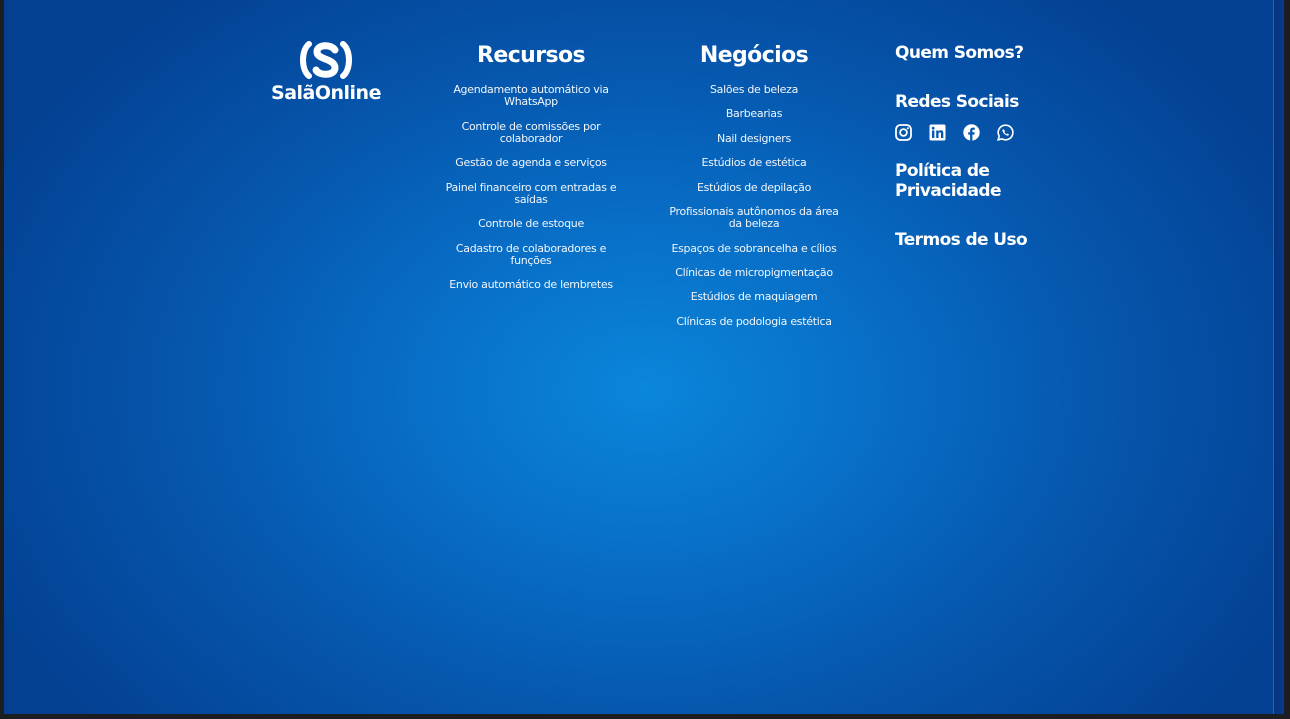 This screenshot has height=719, width=1290. I want to click on negocios-item: Salões de beleza, so click(754, 89).